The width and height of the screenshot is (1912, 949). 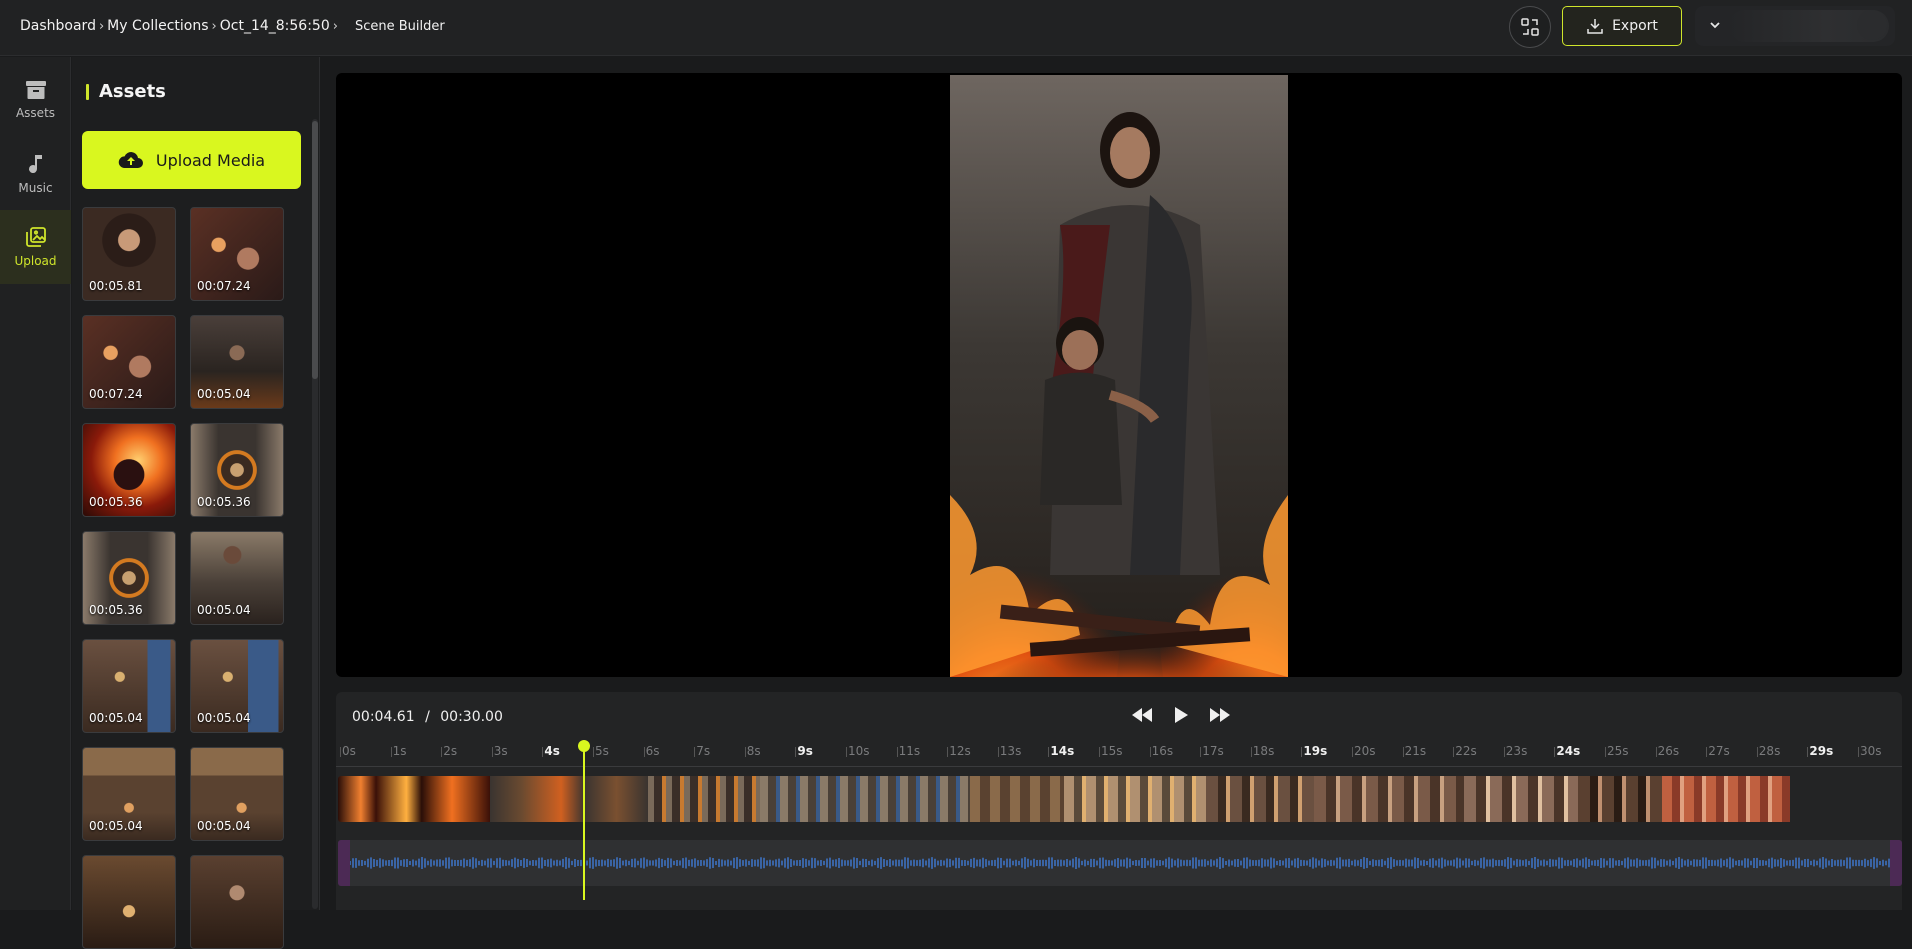 I want to click on breadcrumb-my-collections: My Collections, so click(x=157, y=26).